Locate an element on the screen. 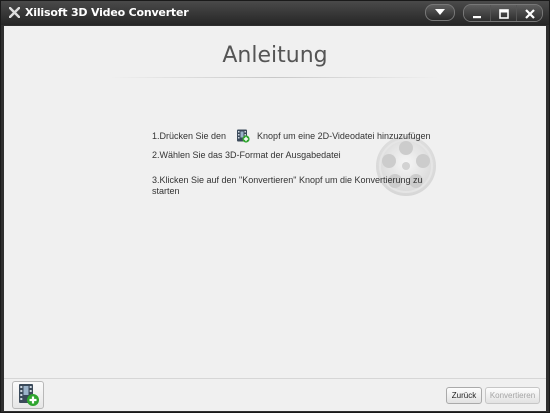 The image size is (550, 413). window-button-group is located at coordinates (503, 13).